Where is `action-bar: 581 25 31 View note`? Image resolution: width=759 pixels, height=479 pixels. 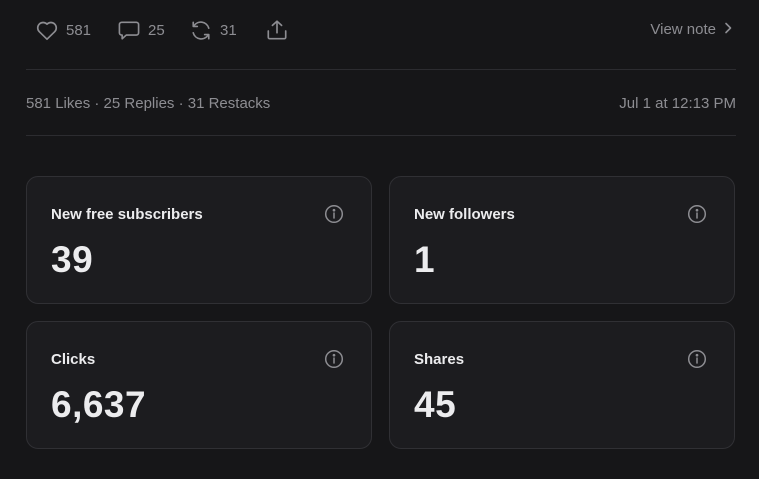 action-bar: 581 25 31 View note is located at coordinates (381, 31).